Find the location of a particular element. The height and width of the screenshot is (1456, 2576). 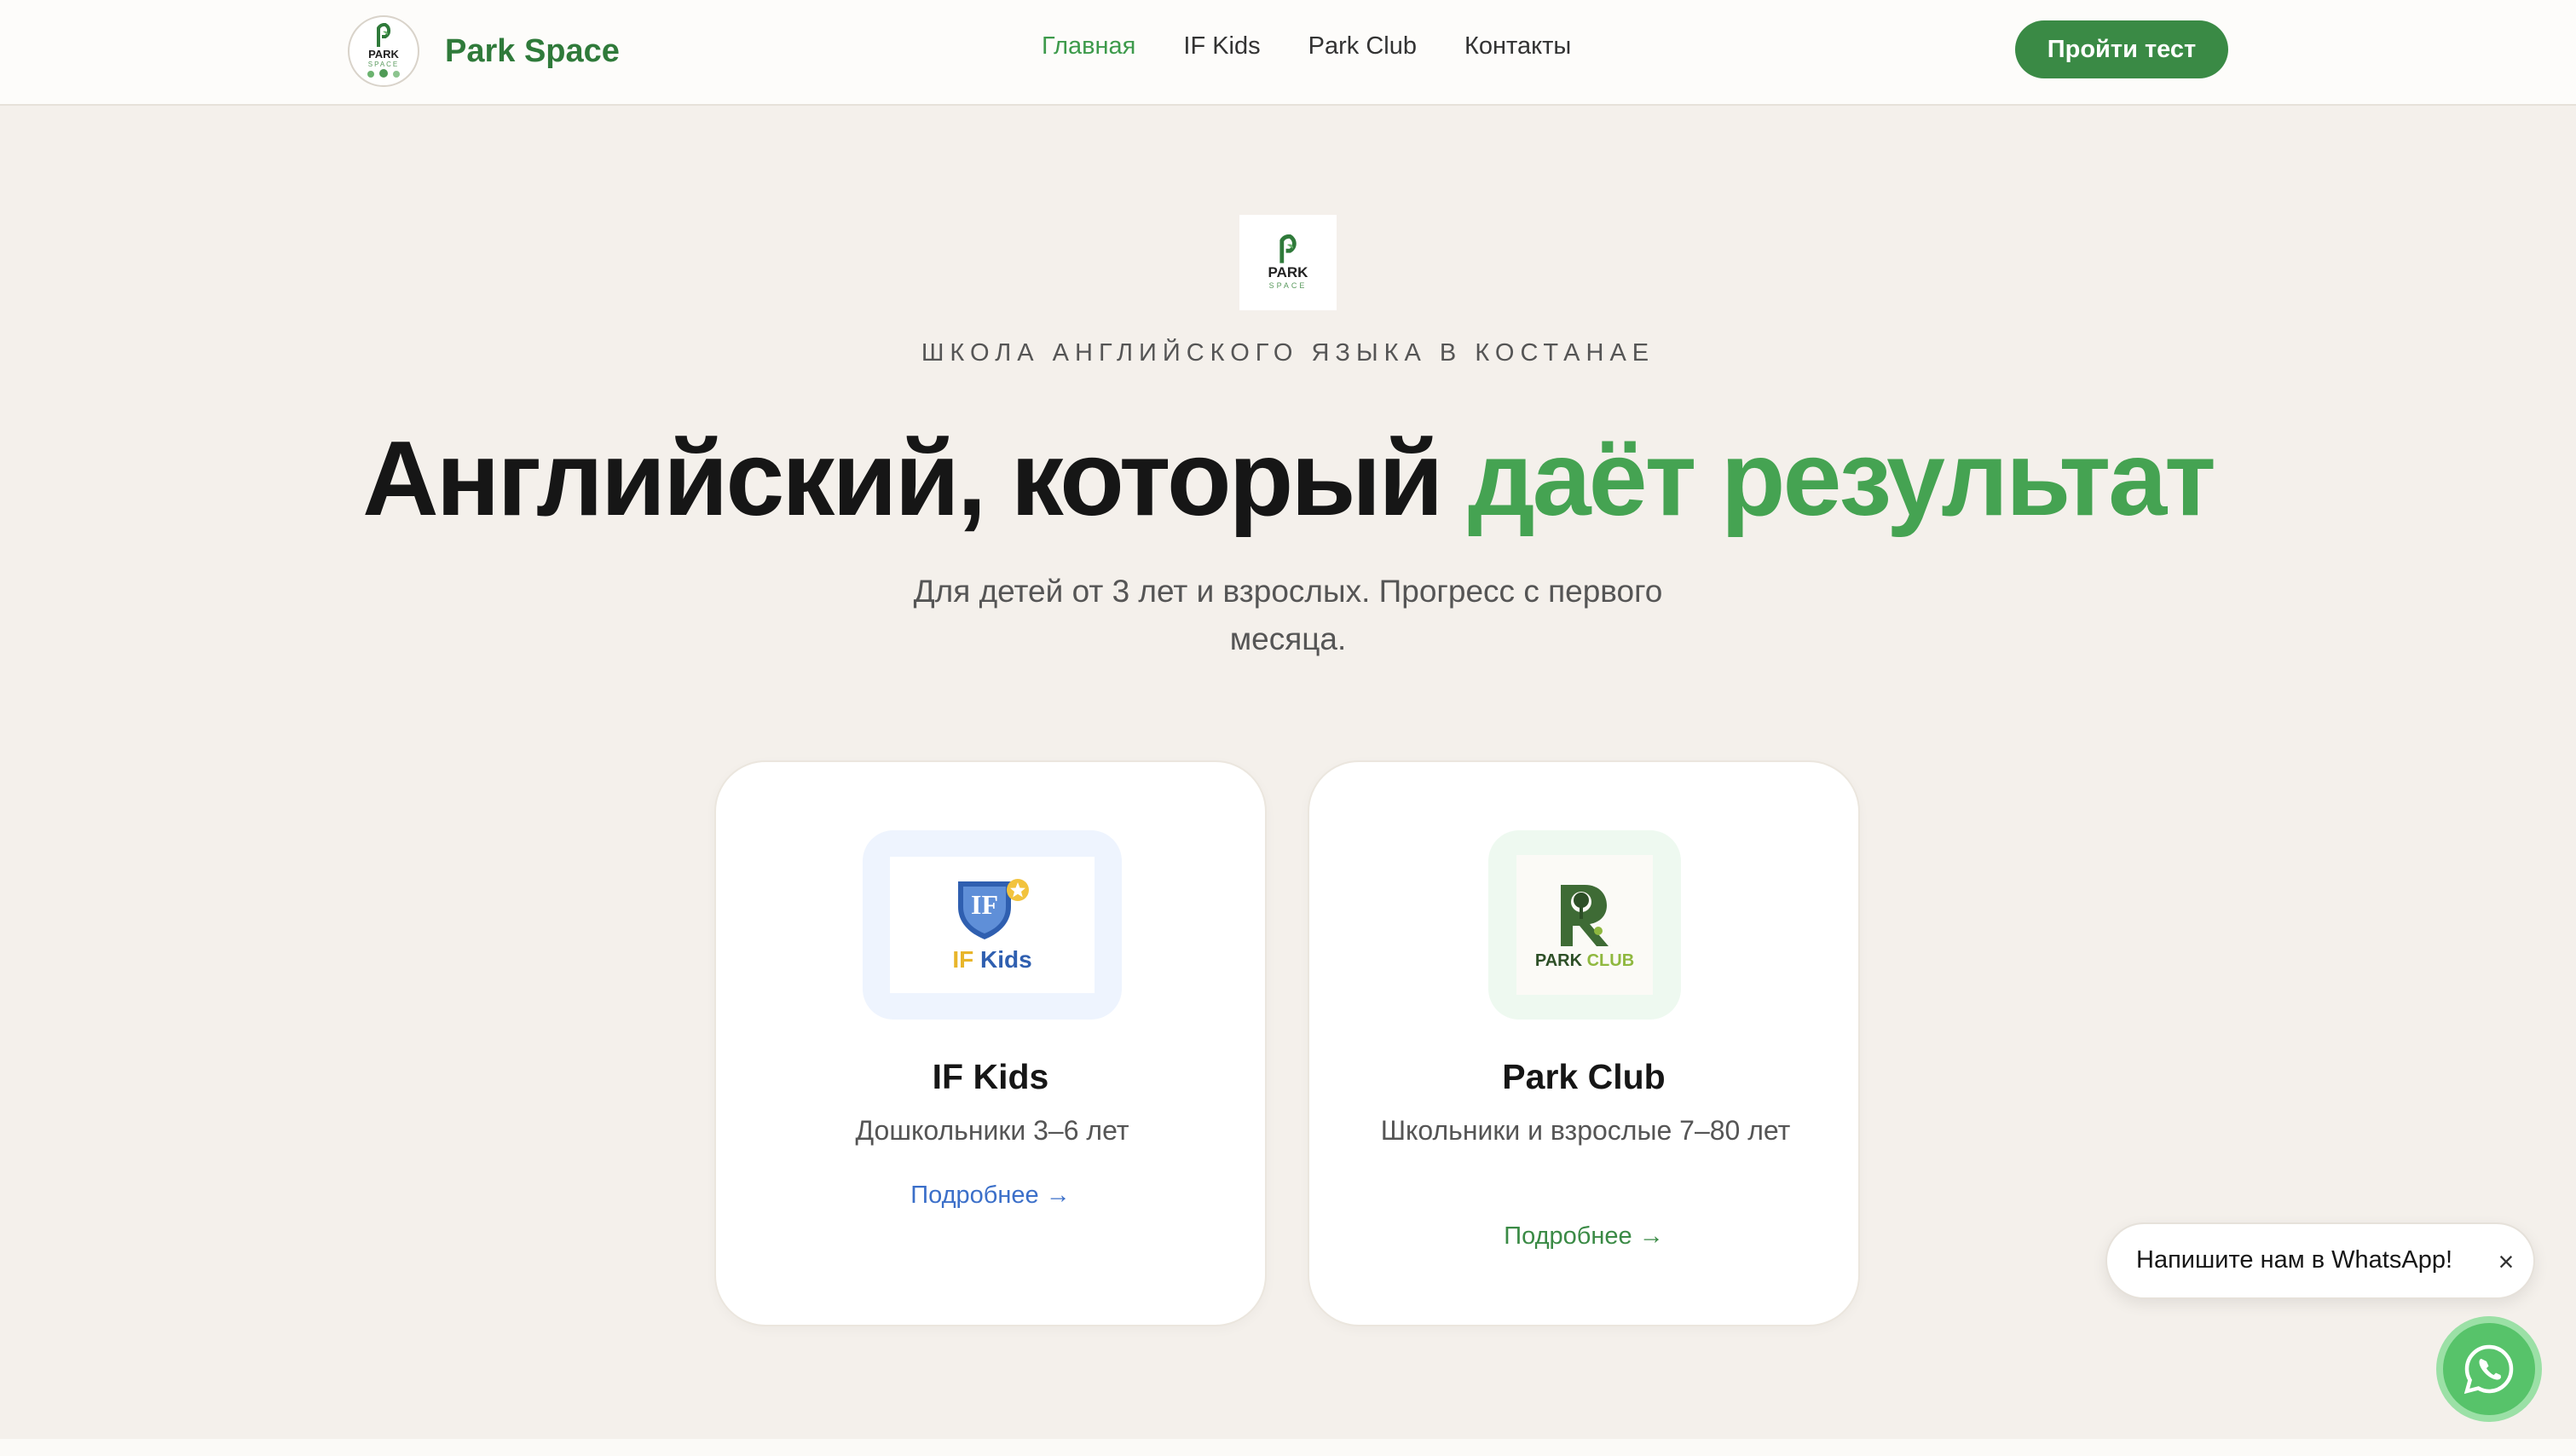

whatsapp-prompt: Напишите нам в WhatsApp! × is located at coordinates (2320, 1260).